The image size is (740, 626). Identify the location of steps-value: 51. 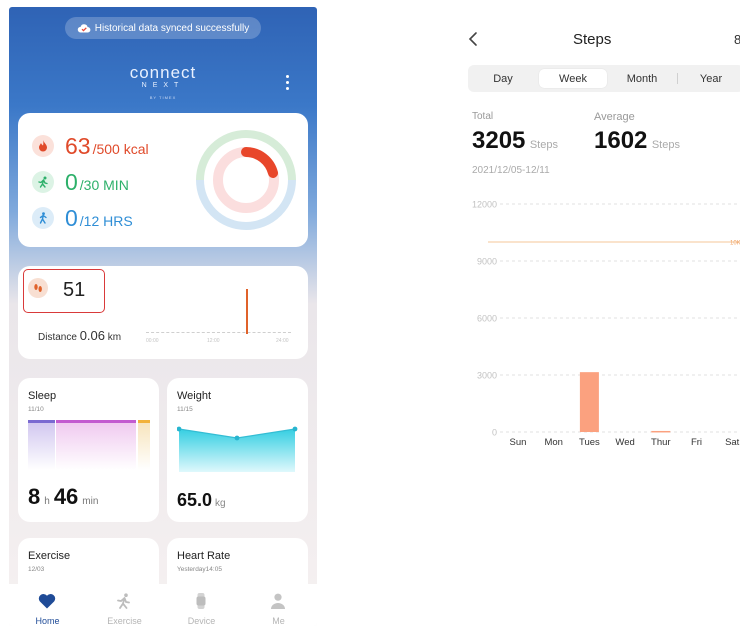
(74, 290).